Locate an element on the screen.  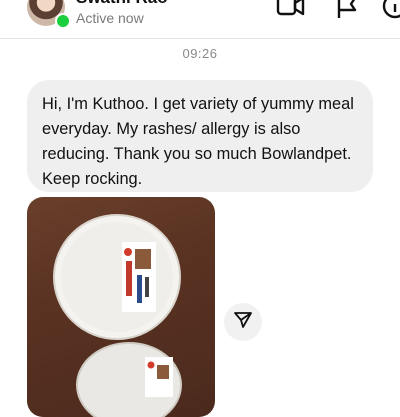
flag-icon is located at coordinates (347, 12).